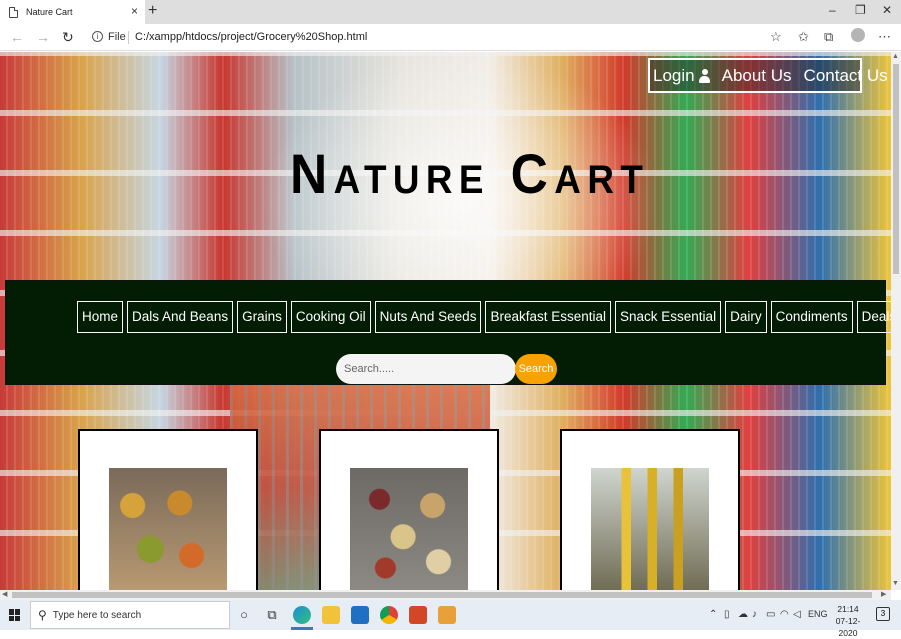 The width and height of the screenshot is (901, 639). Describe the element at coordinates (100, 317) in the screenshot. I see `menu-item-home: Home` at that location.